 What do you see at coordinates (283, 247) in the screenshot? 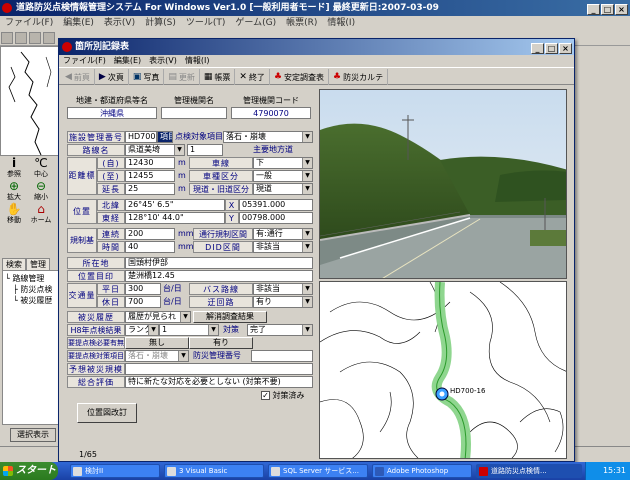
I see `did-select: 非該当` at bounding box center [283, 247].